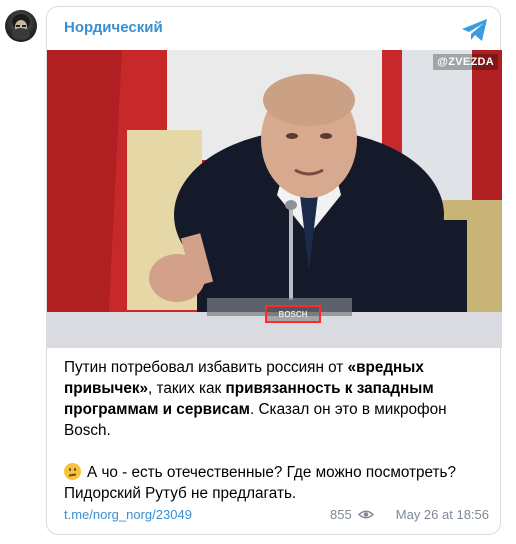 Image resolution: width=516 pixels, height=544 pixels. I want to click on telegram-icon, so click(475, 30).